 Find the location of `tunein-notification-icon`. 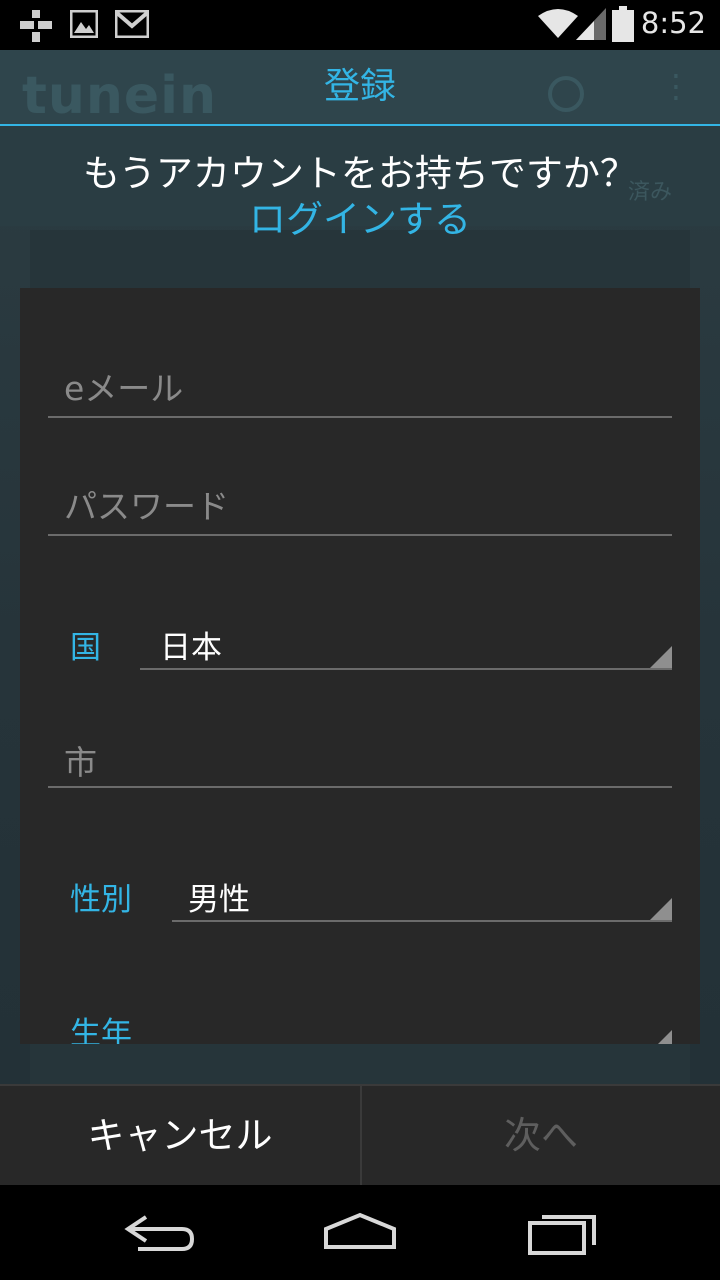

tunein-notification-icon is located at coordinates (36, 26).